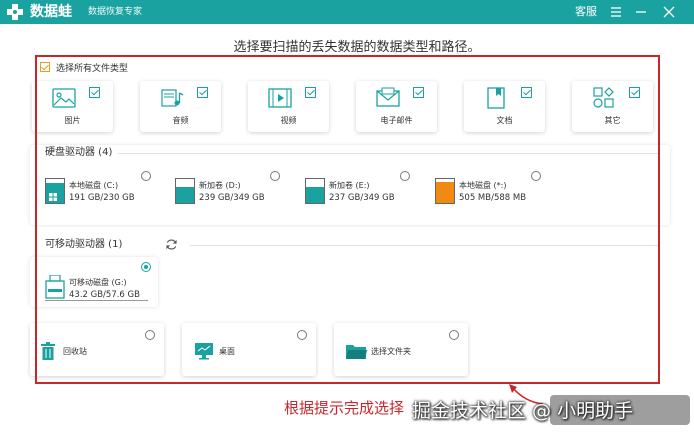 This screenshot has height=439, width=694. I want to click on instruction-text: 选择要扫描的丢失数据的数据类型和路径。, so click(357, 47).